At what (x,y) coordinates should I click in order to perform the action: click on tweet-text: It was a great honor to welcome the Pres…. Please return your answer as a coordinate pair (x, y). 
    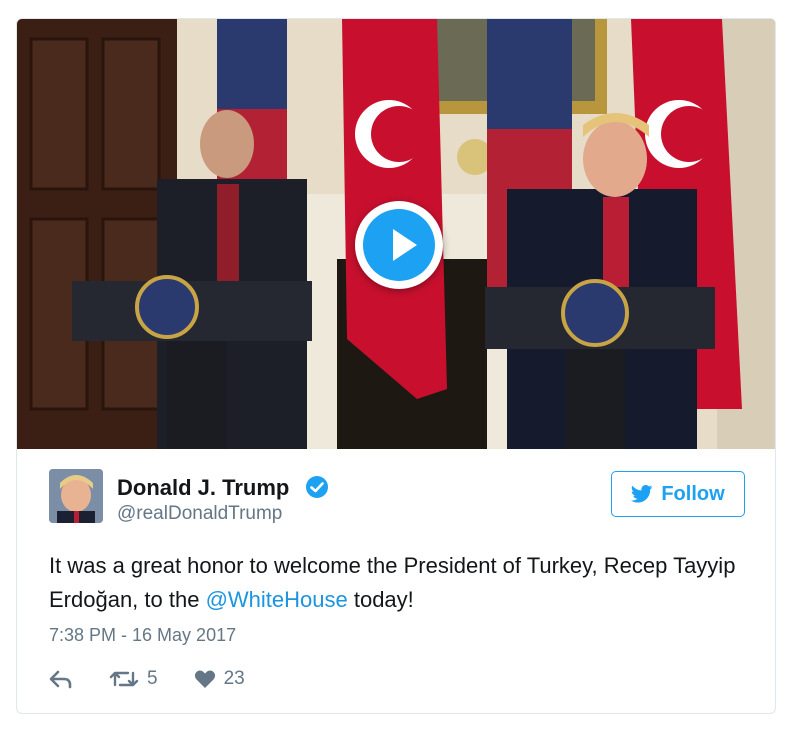
    Looking at the image, I should click on (399, 583).